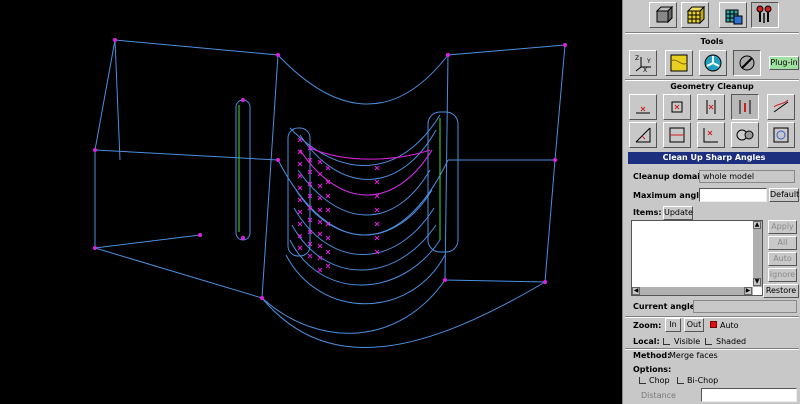  What do you see at coordinates (703, 380) in the screenshot?
I see `bichop-label: Bi-Chop` at bounding box center [703, 380].